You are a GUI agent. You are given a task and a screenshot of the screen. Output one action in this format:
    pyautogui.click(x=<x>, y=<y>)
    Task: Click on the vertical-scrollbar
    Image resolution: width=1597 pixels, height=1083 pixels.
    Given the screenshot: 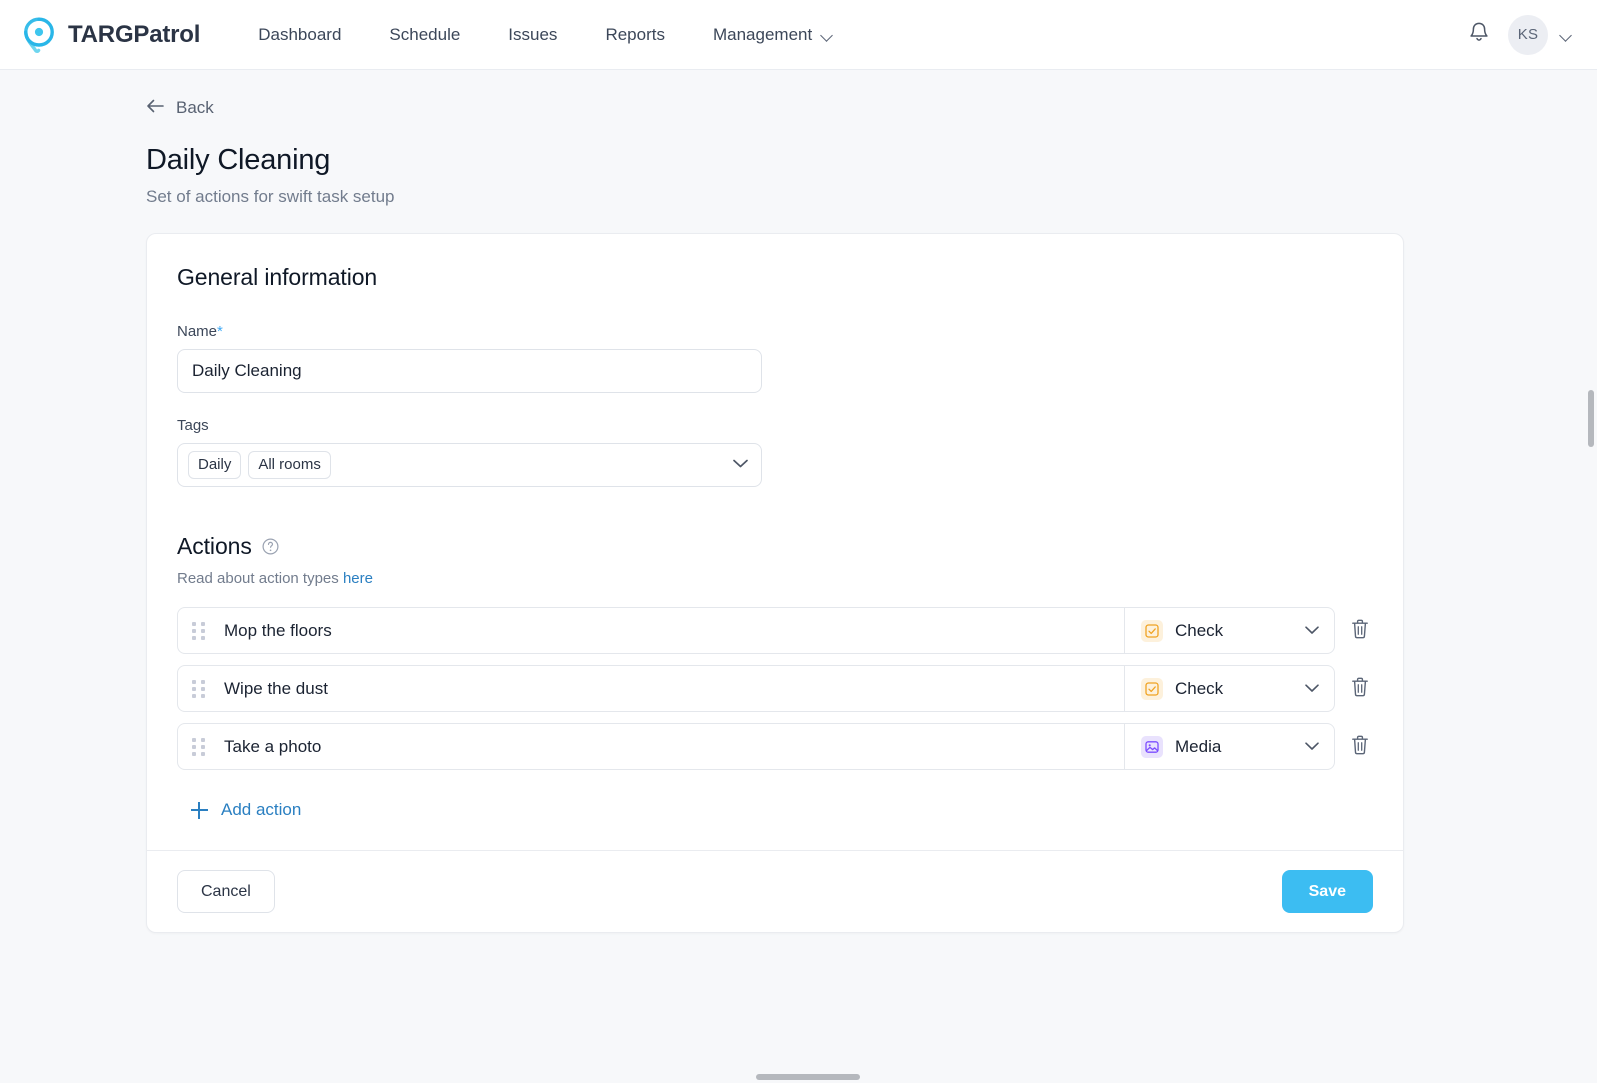 What is the action you would take?
    pyautogui.click(x=1590, y=576)
    